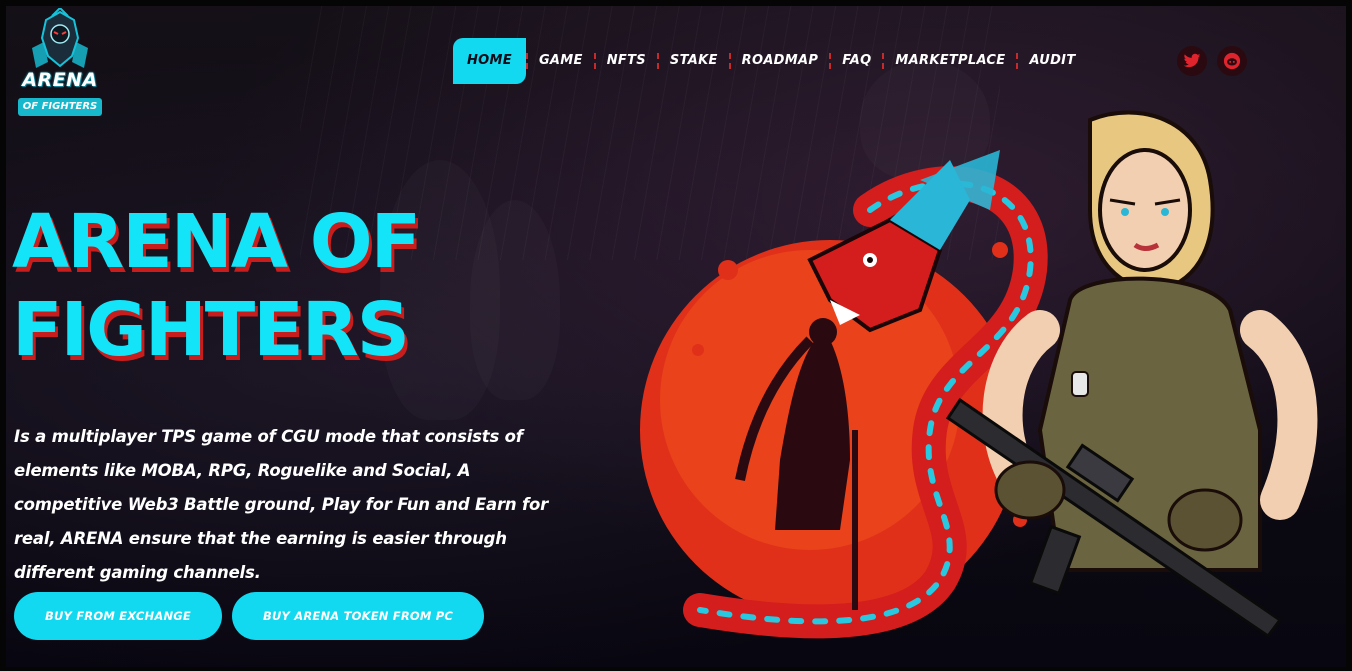 The image size is (1352, 671). I want to click on nav-faq: FAQ, so click(856, 61).